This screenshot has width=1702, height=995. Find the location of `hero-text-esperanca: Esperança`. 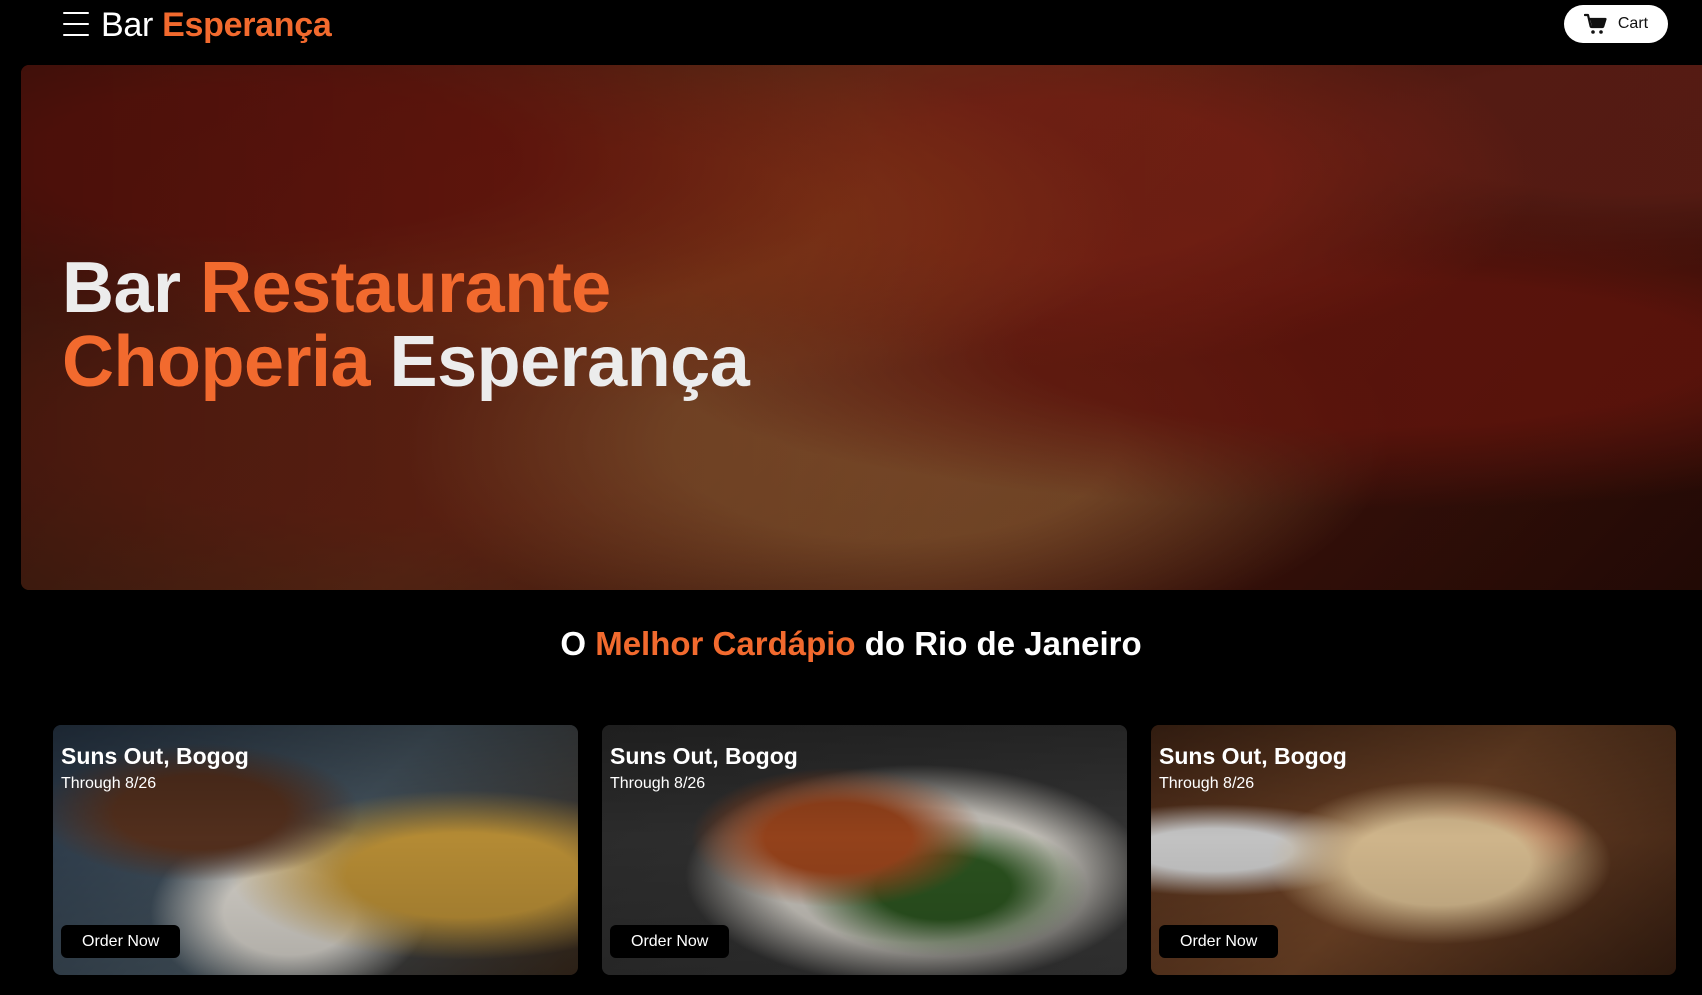

hero-text-esperanca: Esperança is located at coordinates (560, 362).